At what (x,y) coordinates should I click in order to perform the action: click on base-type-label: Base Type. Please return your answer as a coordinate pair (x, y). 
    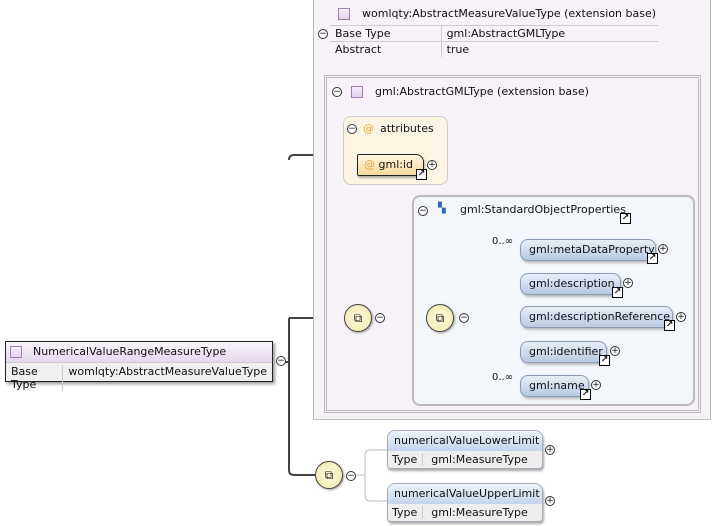
    Looking at the image, I should click on (35, 378).